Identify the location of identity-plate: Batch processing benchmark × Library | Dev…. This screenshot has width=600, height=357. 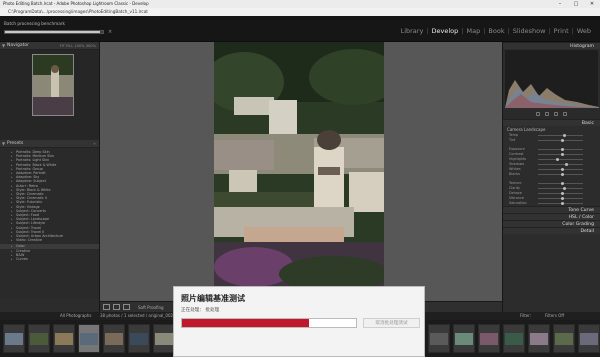
(300, 29).